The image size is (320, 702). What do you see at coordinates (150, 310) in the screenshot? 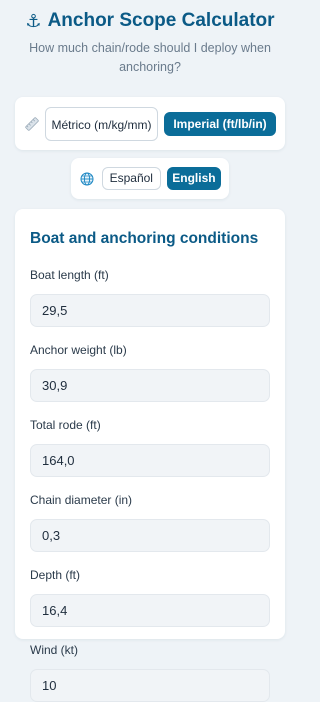
I see `boat-length-input: 29,5` at bounding box center [150, 310].